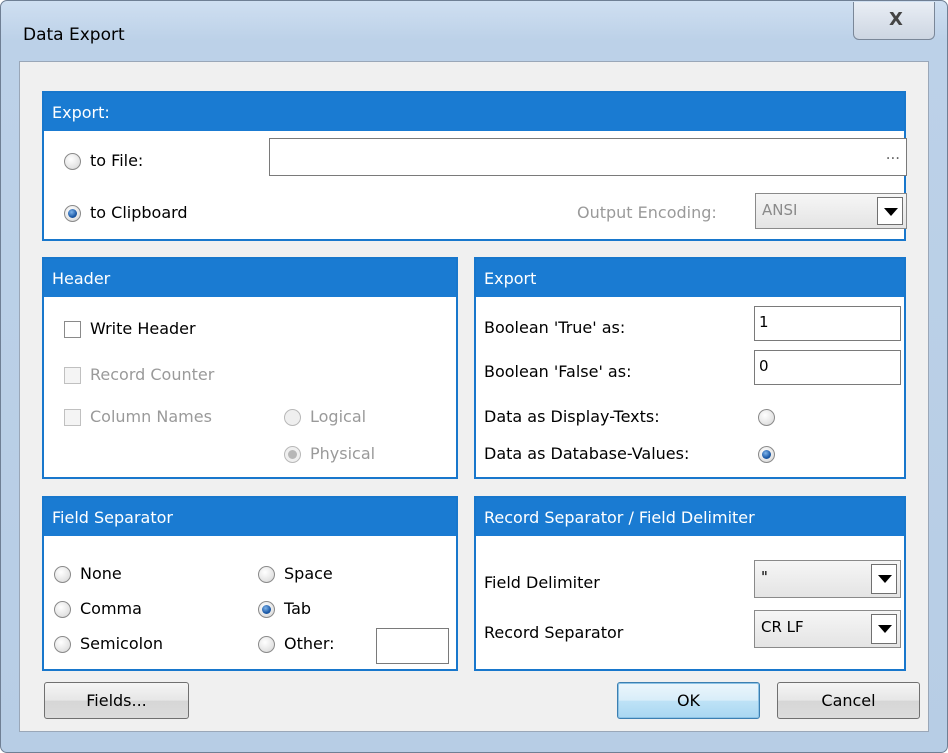  Describe the element at coordinates (309, 643) in the screenshot. I see `other-label: Other:` at that location.